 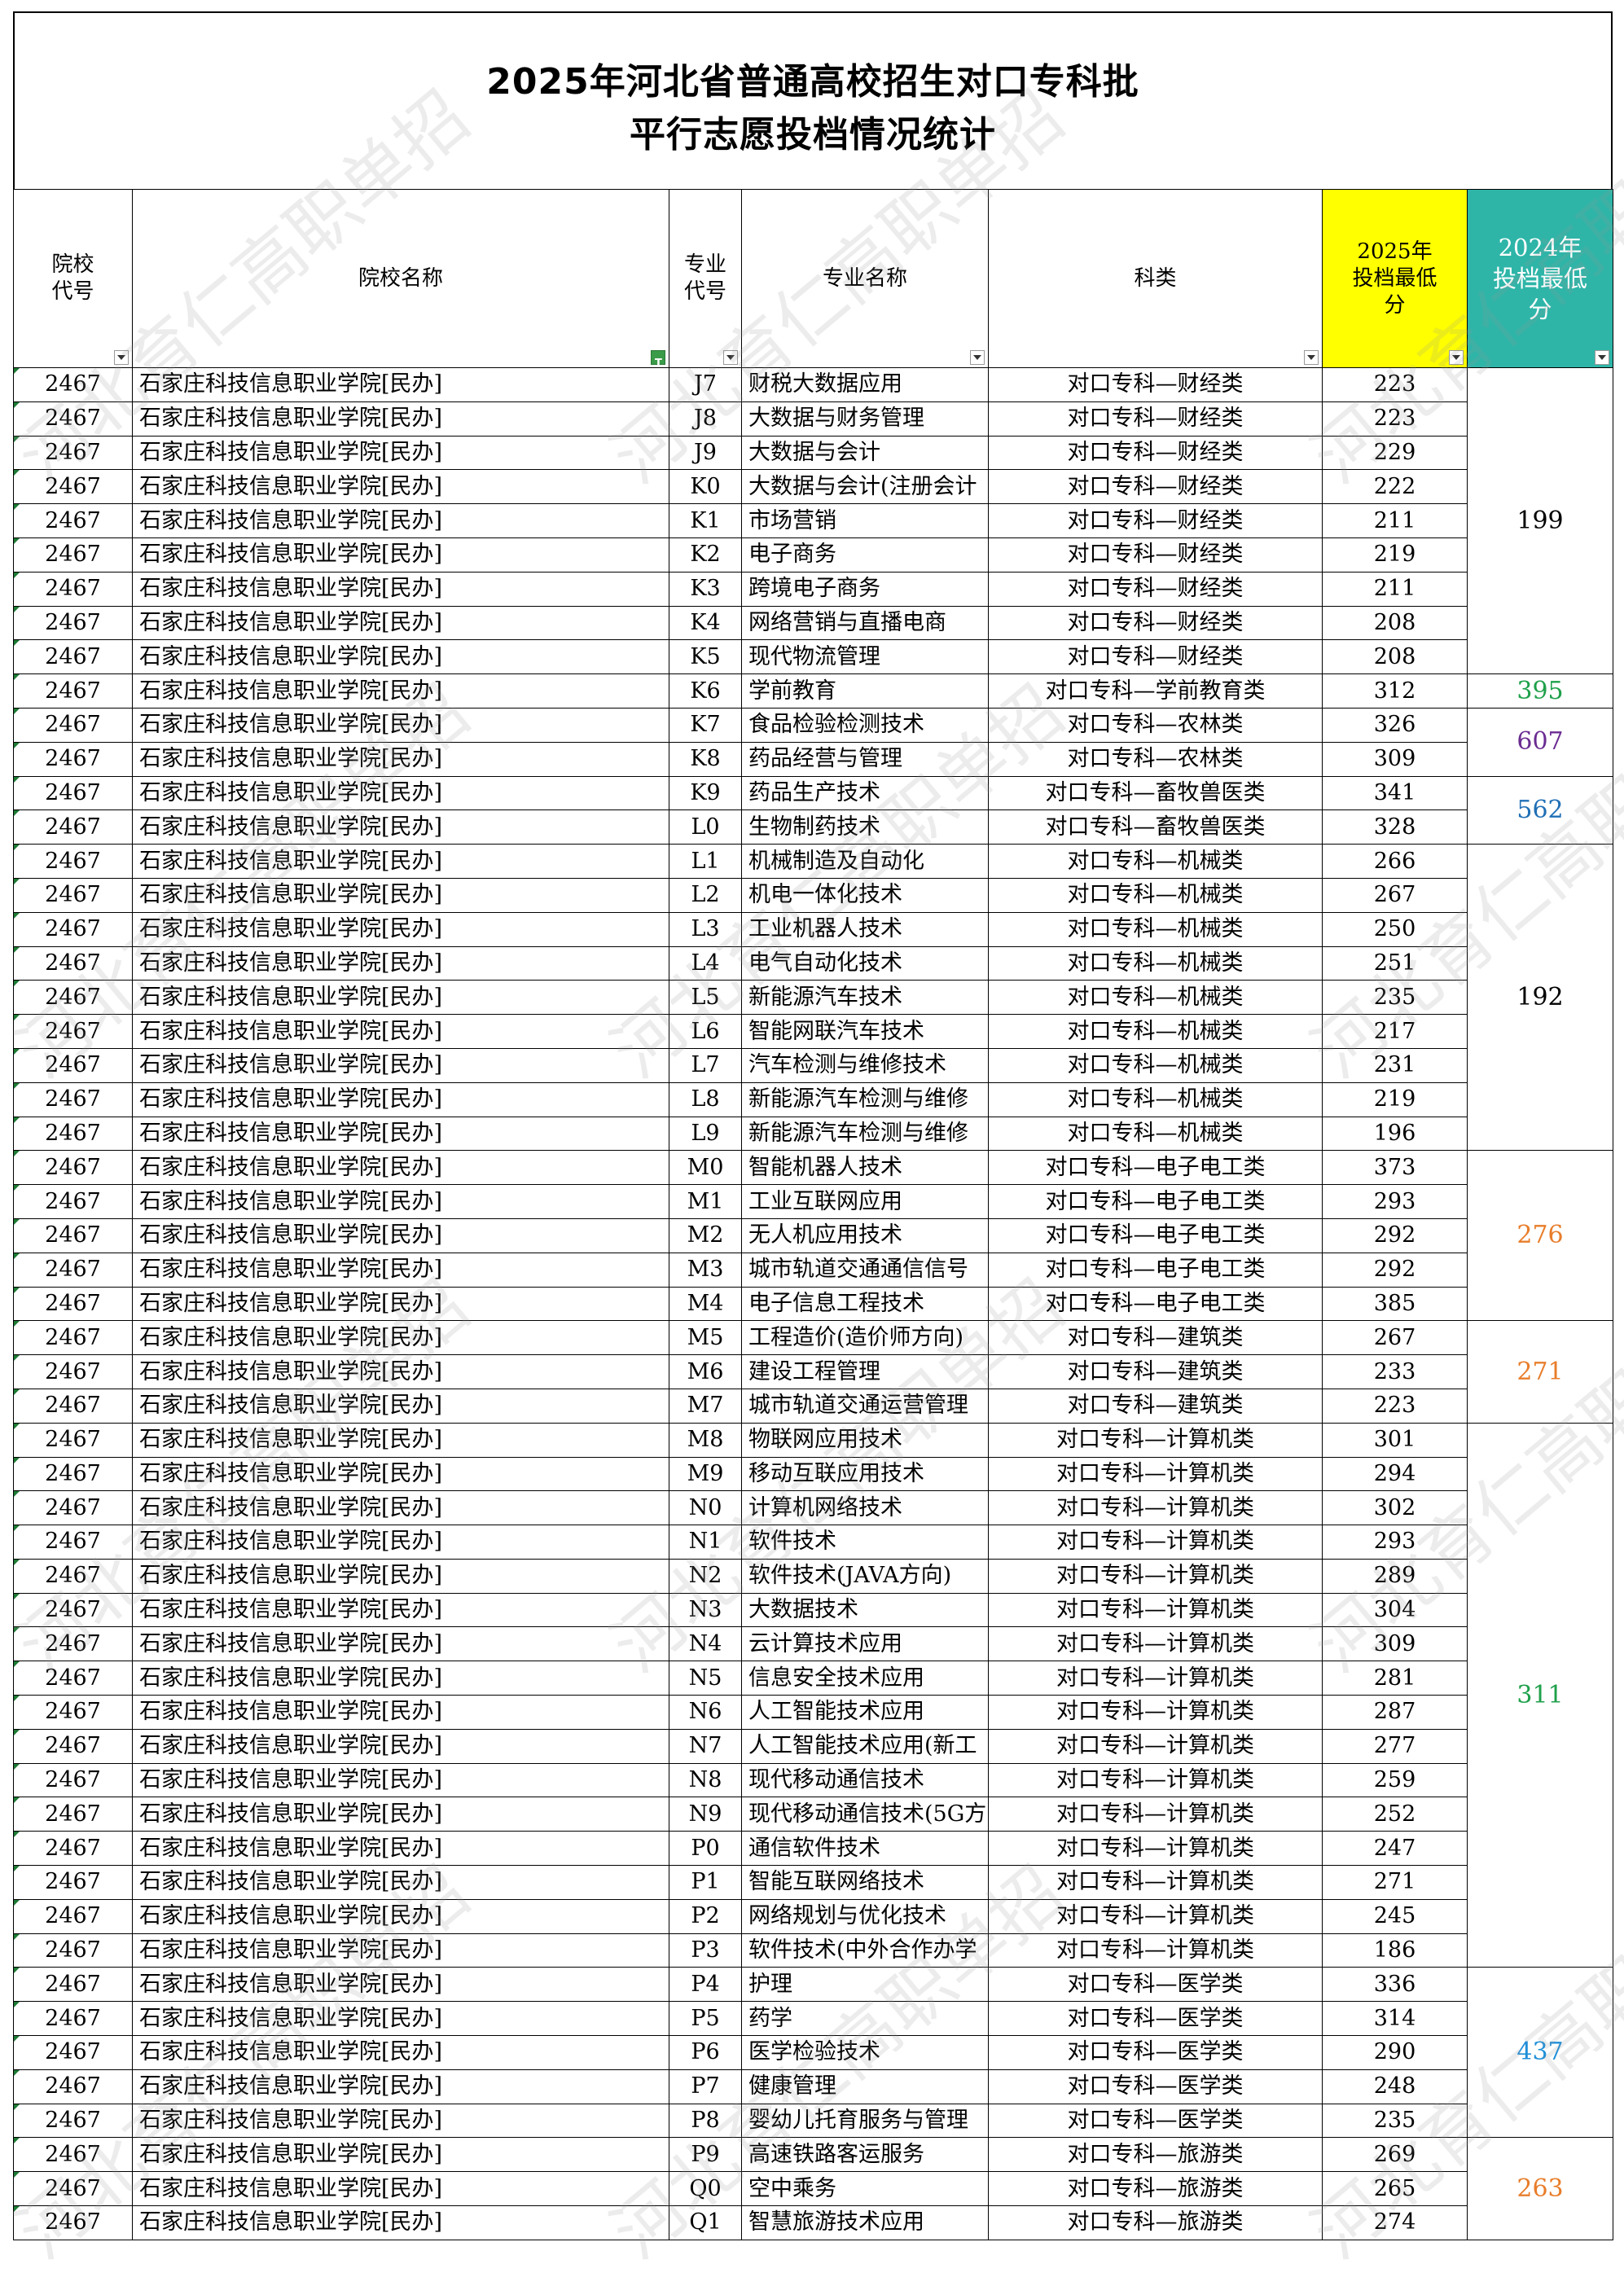 I want to click on major-name-cell: 智能网联汽车技术, so click(x=865, y=1031).